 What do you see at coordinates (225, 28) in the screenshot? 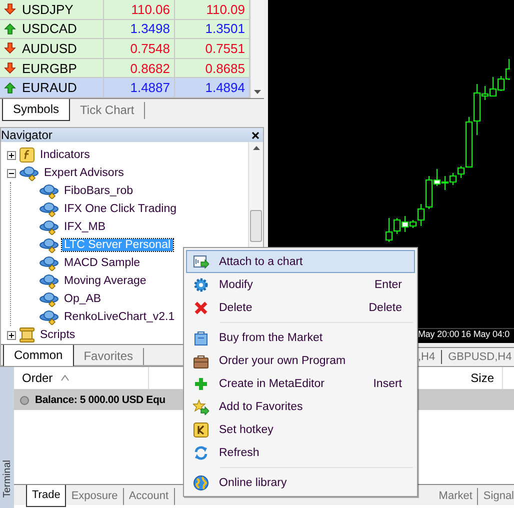
I see `ask-price: 1.3501` at bounding box center [225, 28].